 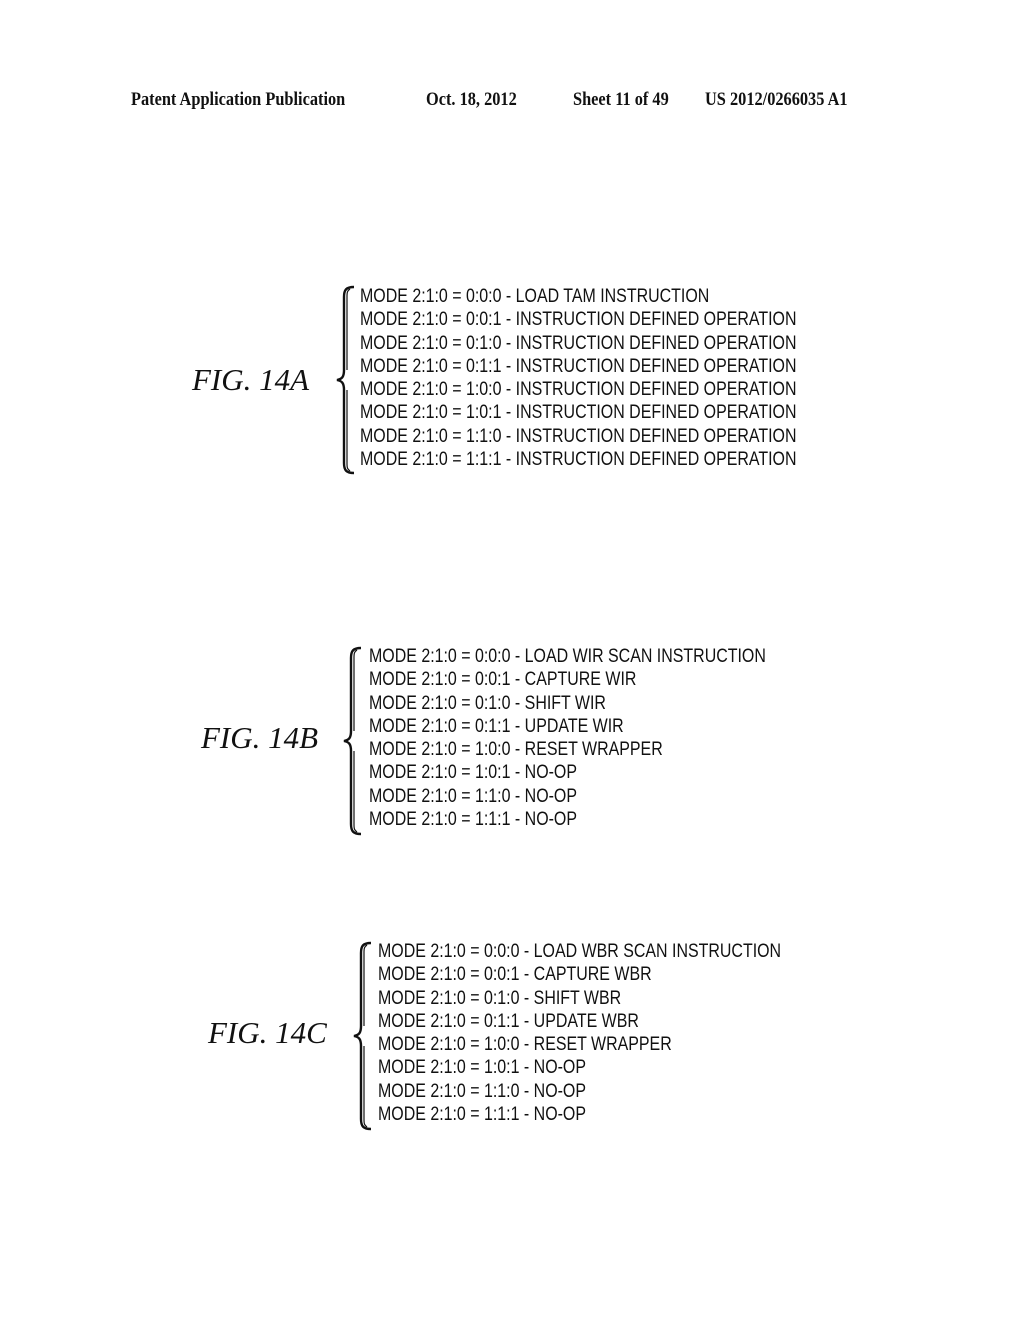 I want to click on figure-label: FIG. 14C, so click(x=267, y=1032).